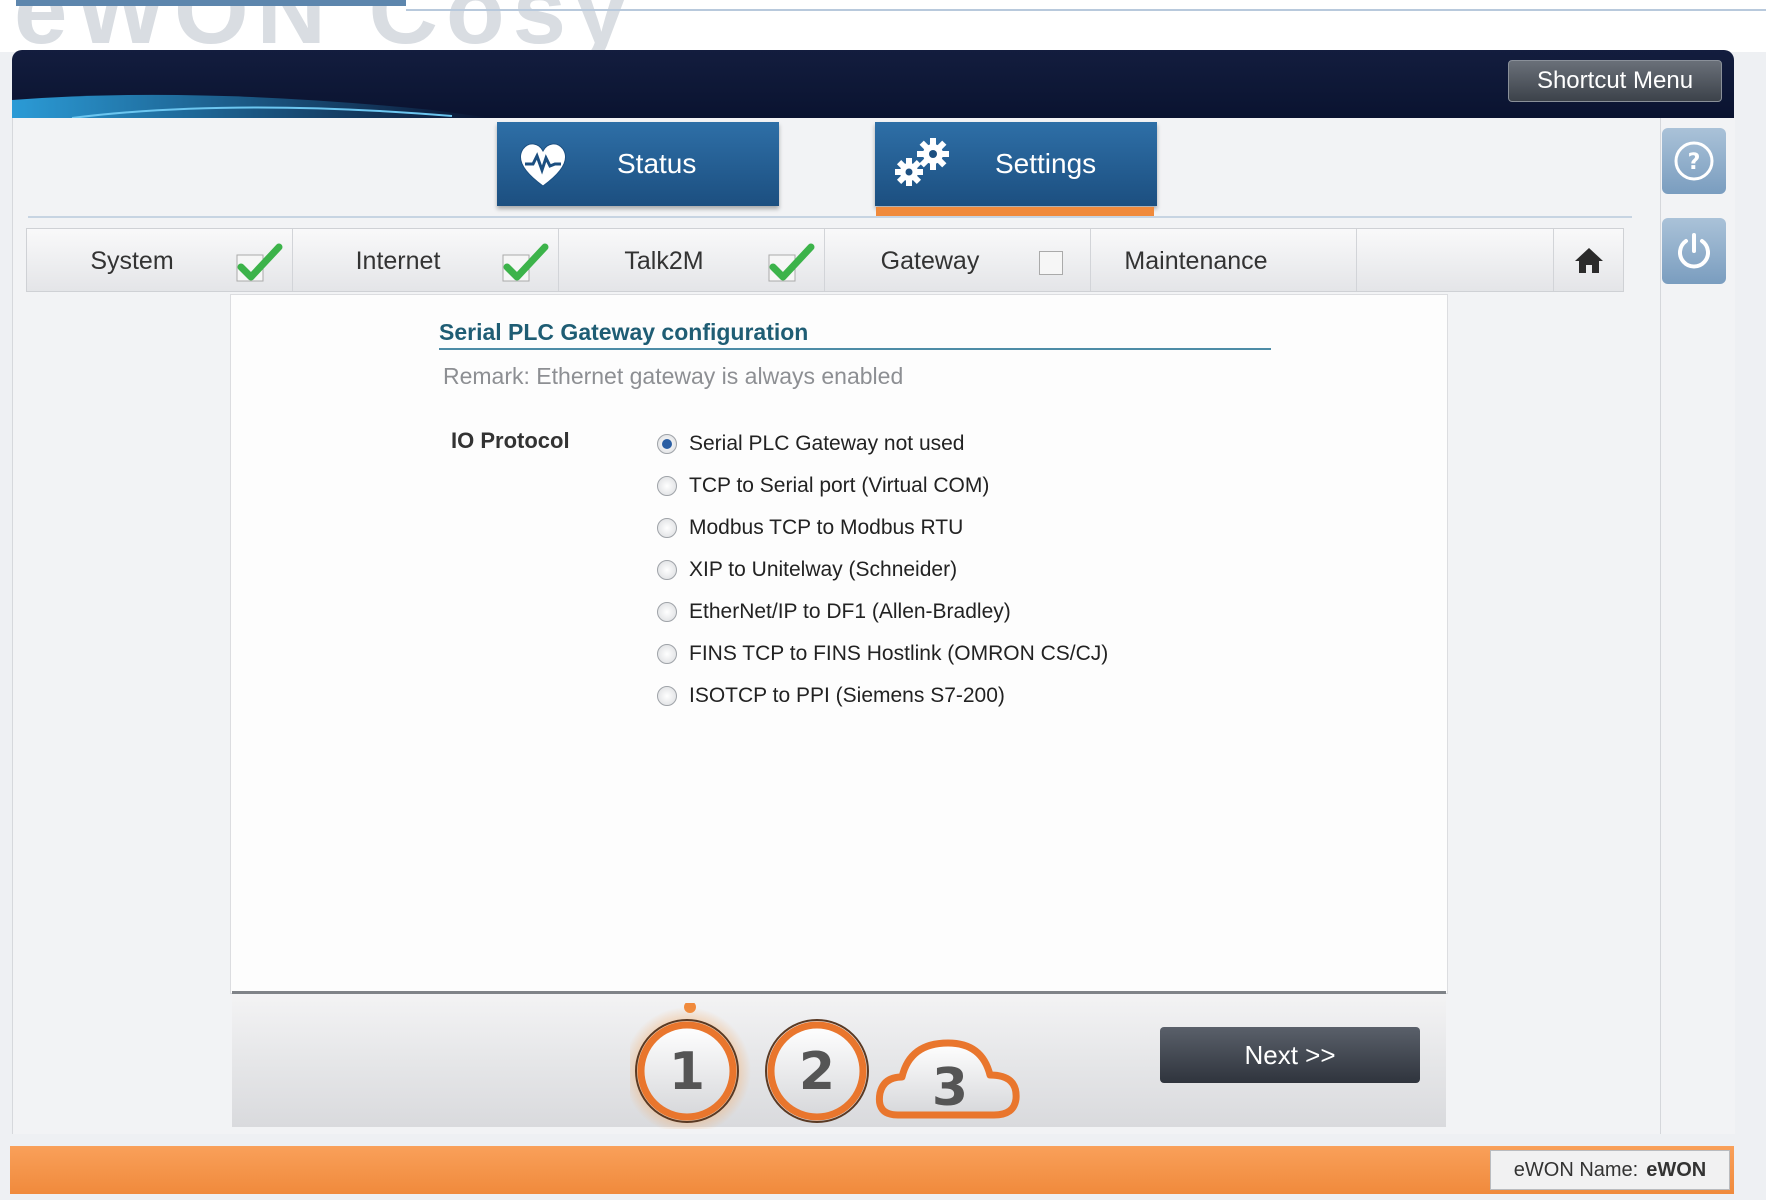 The height and width of the screenshot is (1200, 1766). I want to click on step-label: System, so click(132, 261).